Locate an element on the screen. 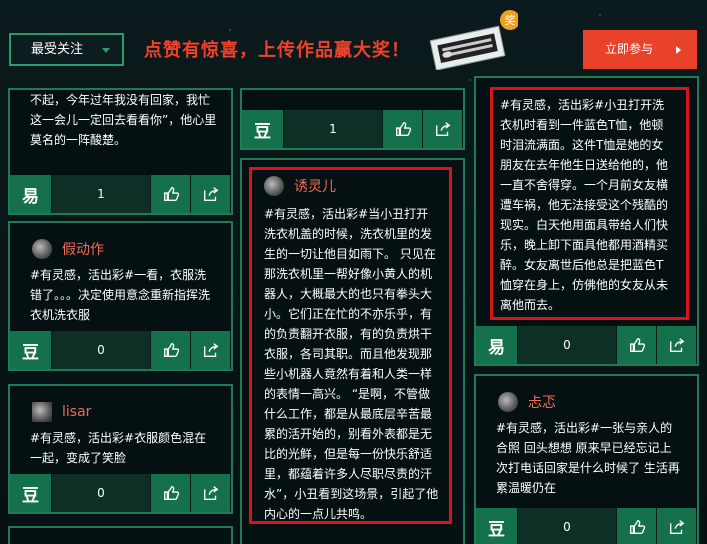 This screenshot has width=707, height=544. card-text: #有灵感，活出彩#一看，衣服洗错了。。。决定使用意念重新指挥洗衣机洗衣服 is located at coordinates (120, 295).